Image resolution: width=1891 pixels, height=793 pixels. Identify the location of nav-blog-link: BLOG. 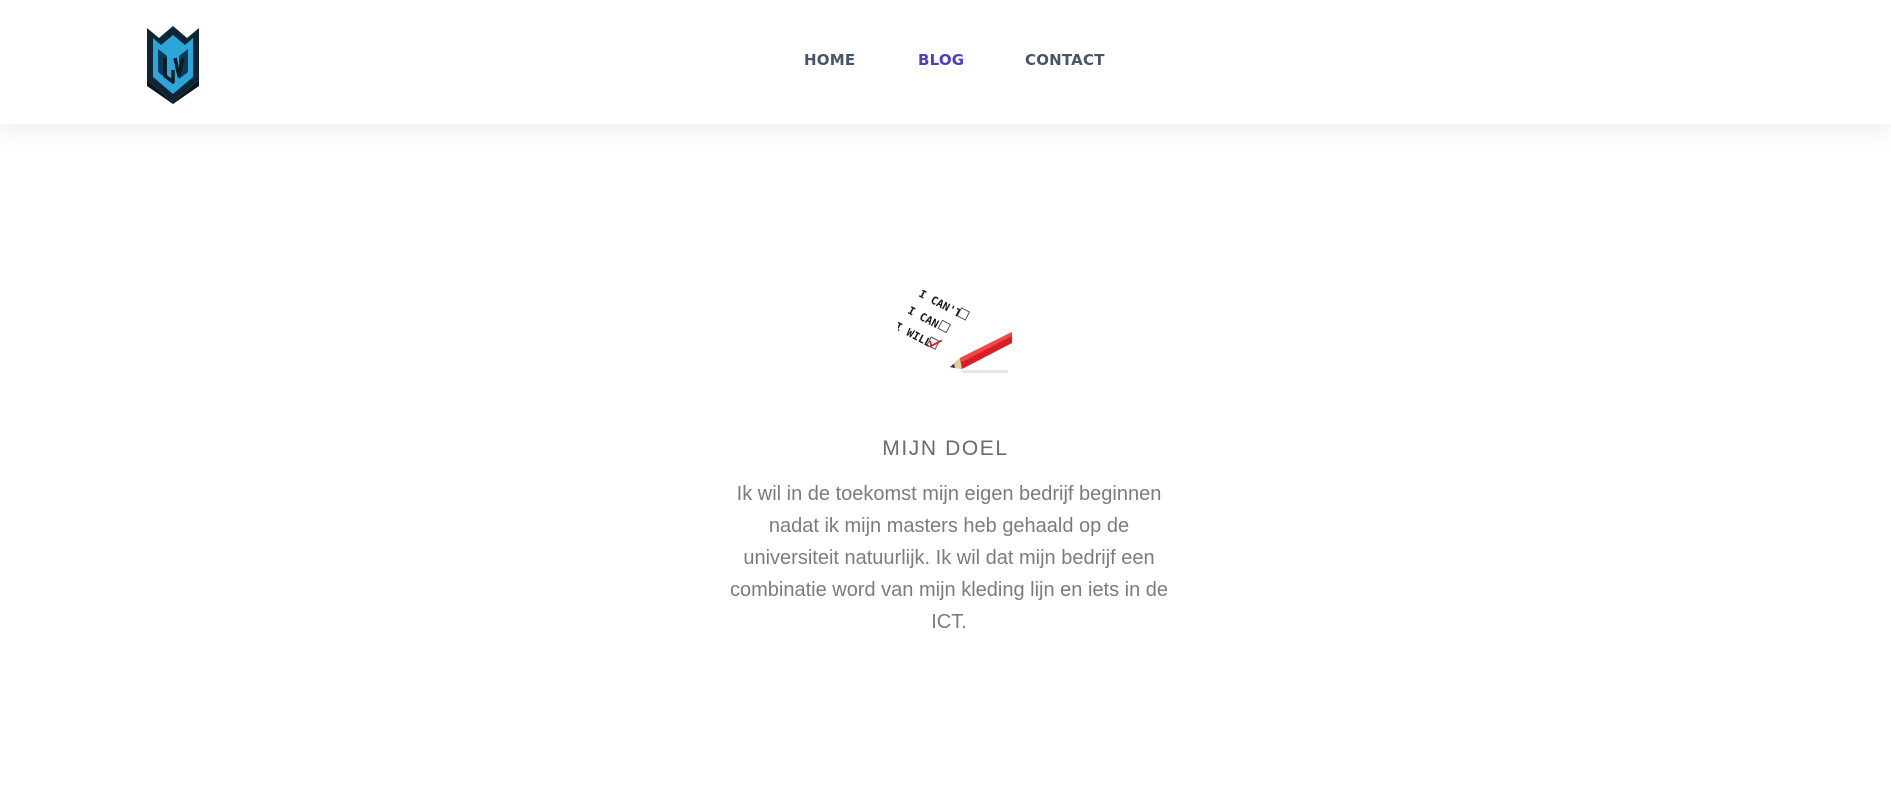
(941, 60).